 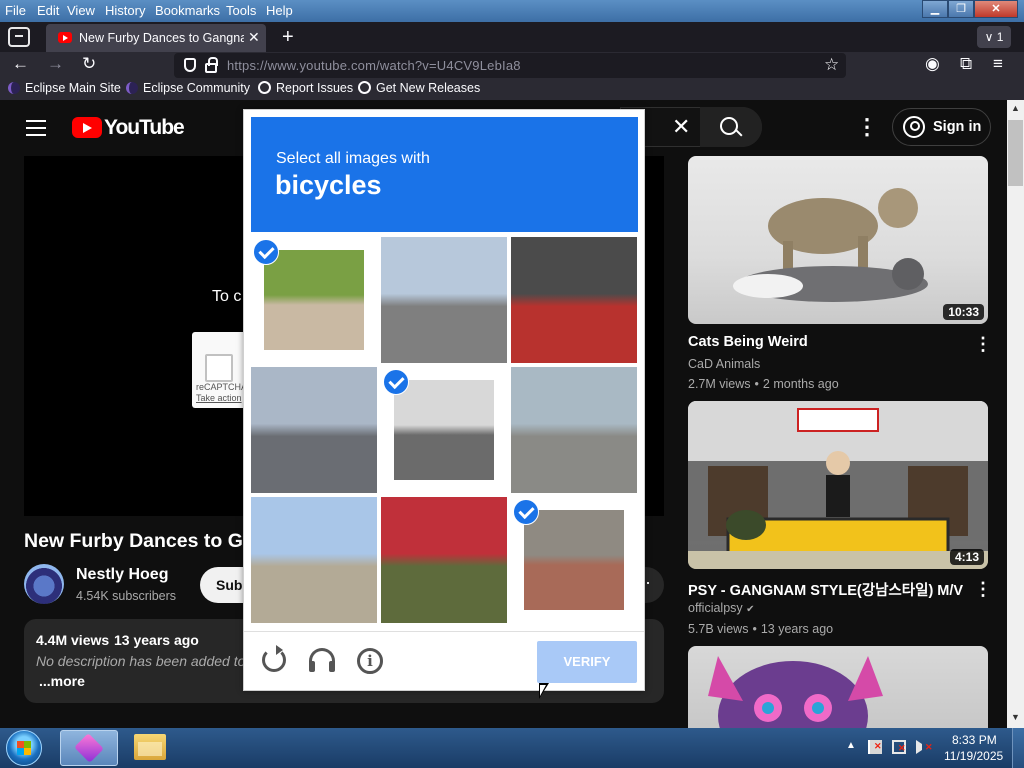 I want to click on recommended-thumbnail-gangnam: 4:13, so click(x=838, y=485).